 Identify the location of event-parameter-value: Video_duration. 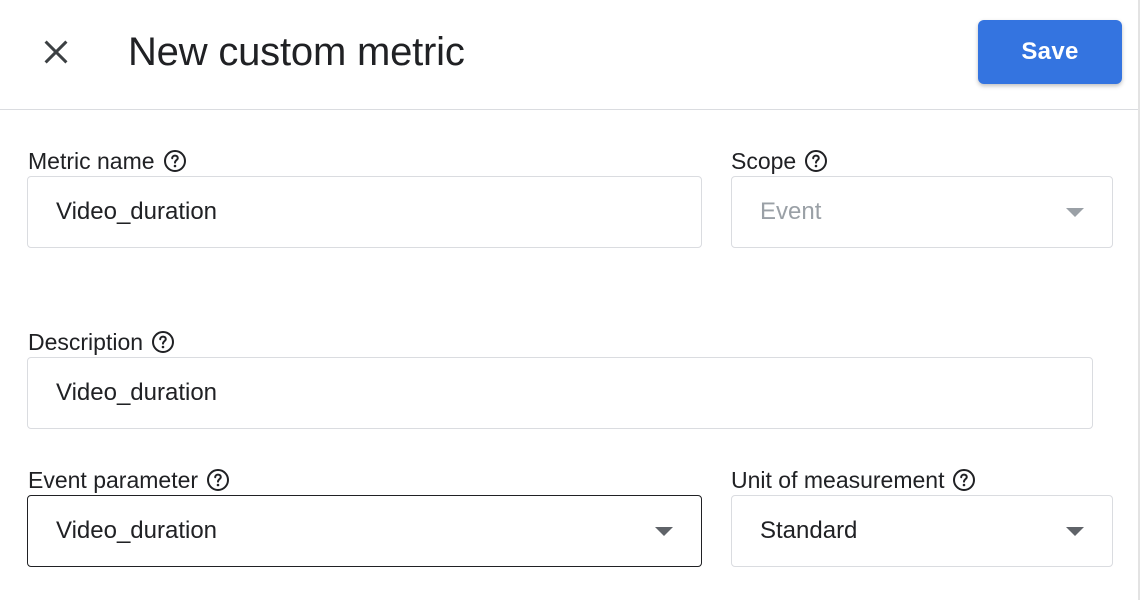
(137, 530).